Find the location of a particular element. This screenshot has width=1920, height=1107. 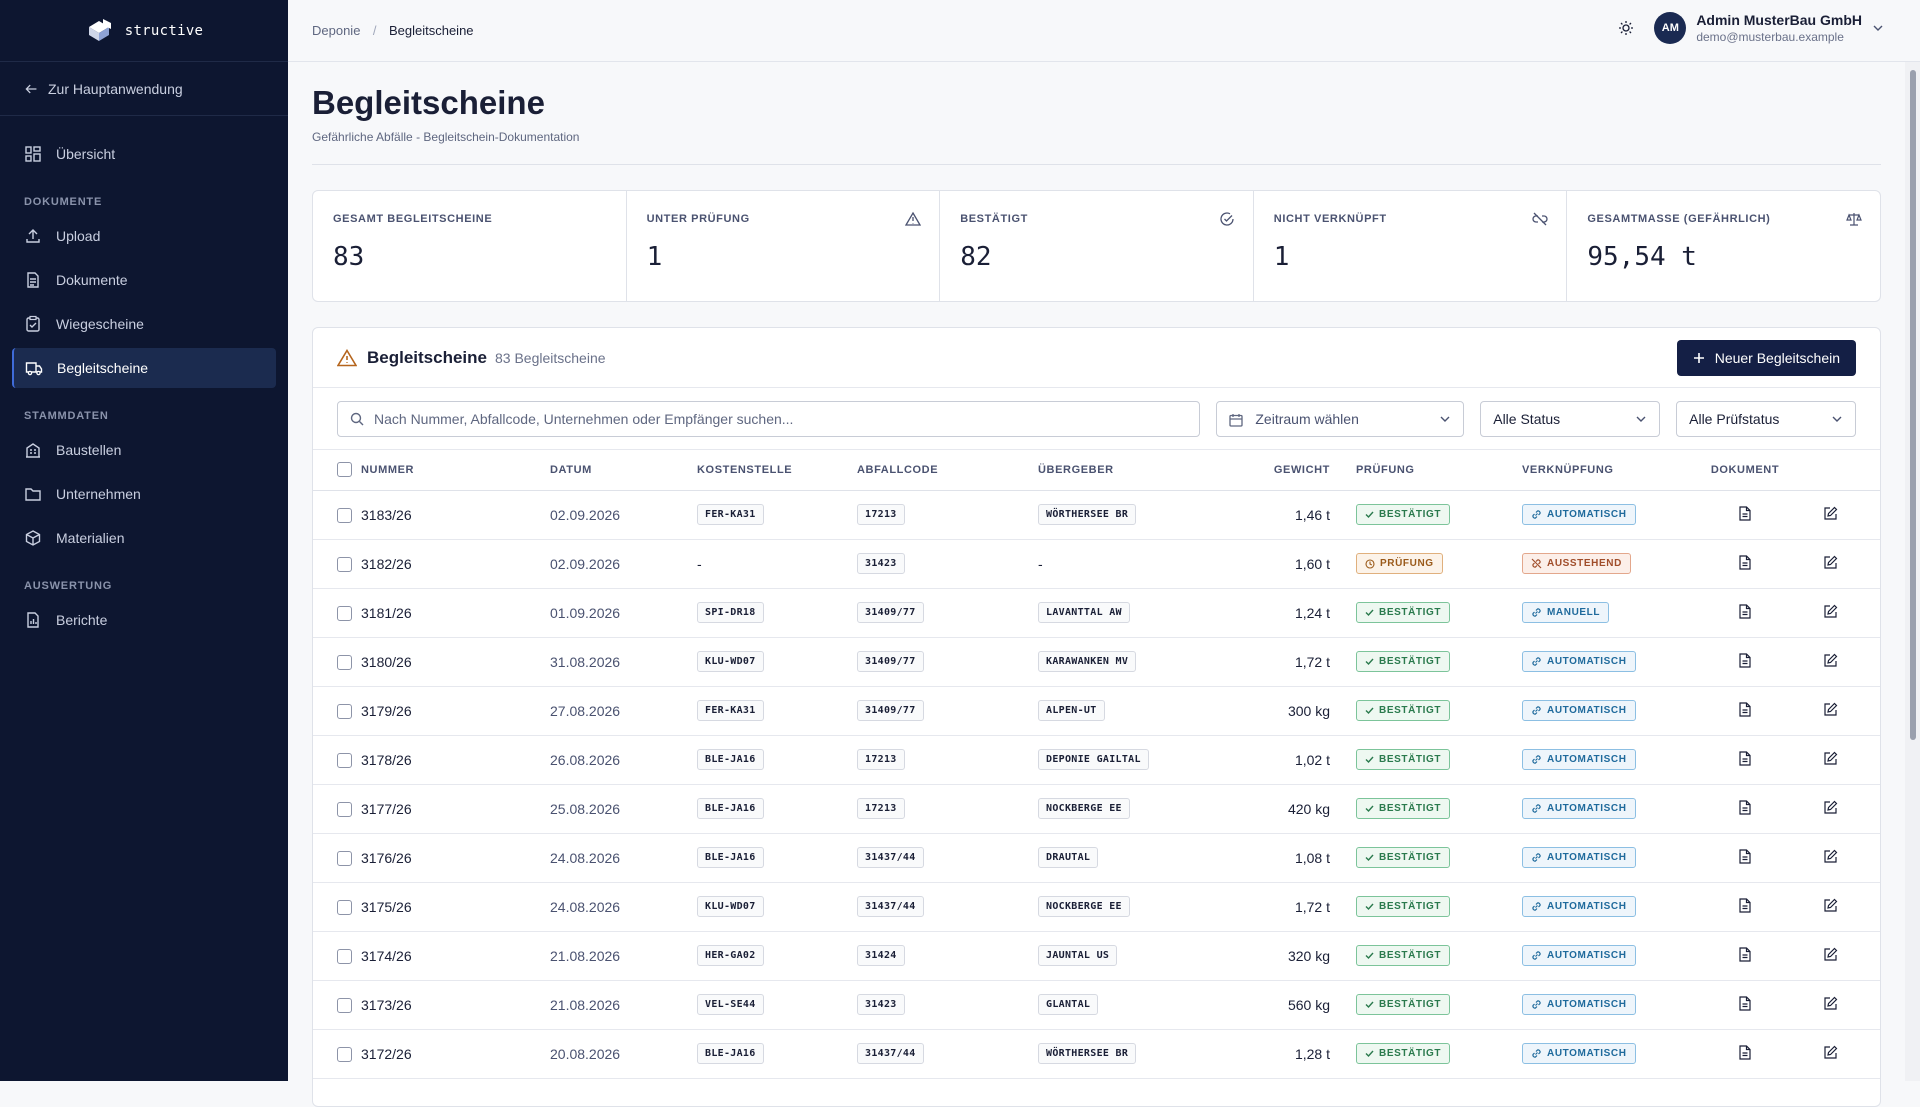

cell-verknuepfung: AUTOMATISCH is located at coordinates (1616, 711).